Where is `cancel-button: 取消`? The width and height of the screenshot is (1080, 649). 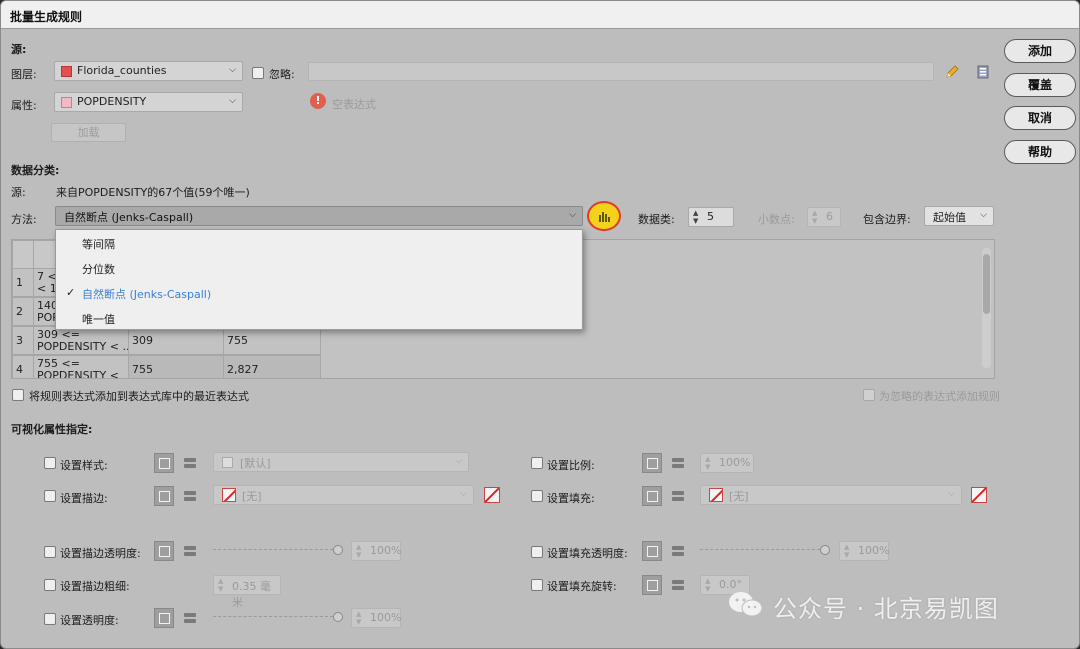 cancel-button: 取消 is located at coordinates (1040, 118).